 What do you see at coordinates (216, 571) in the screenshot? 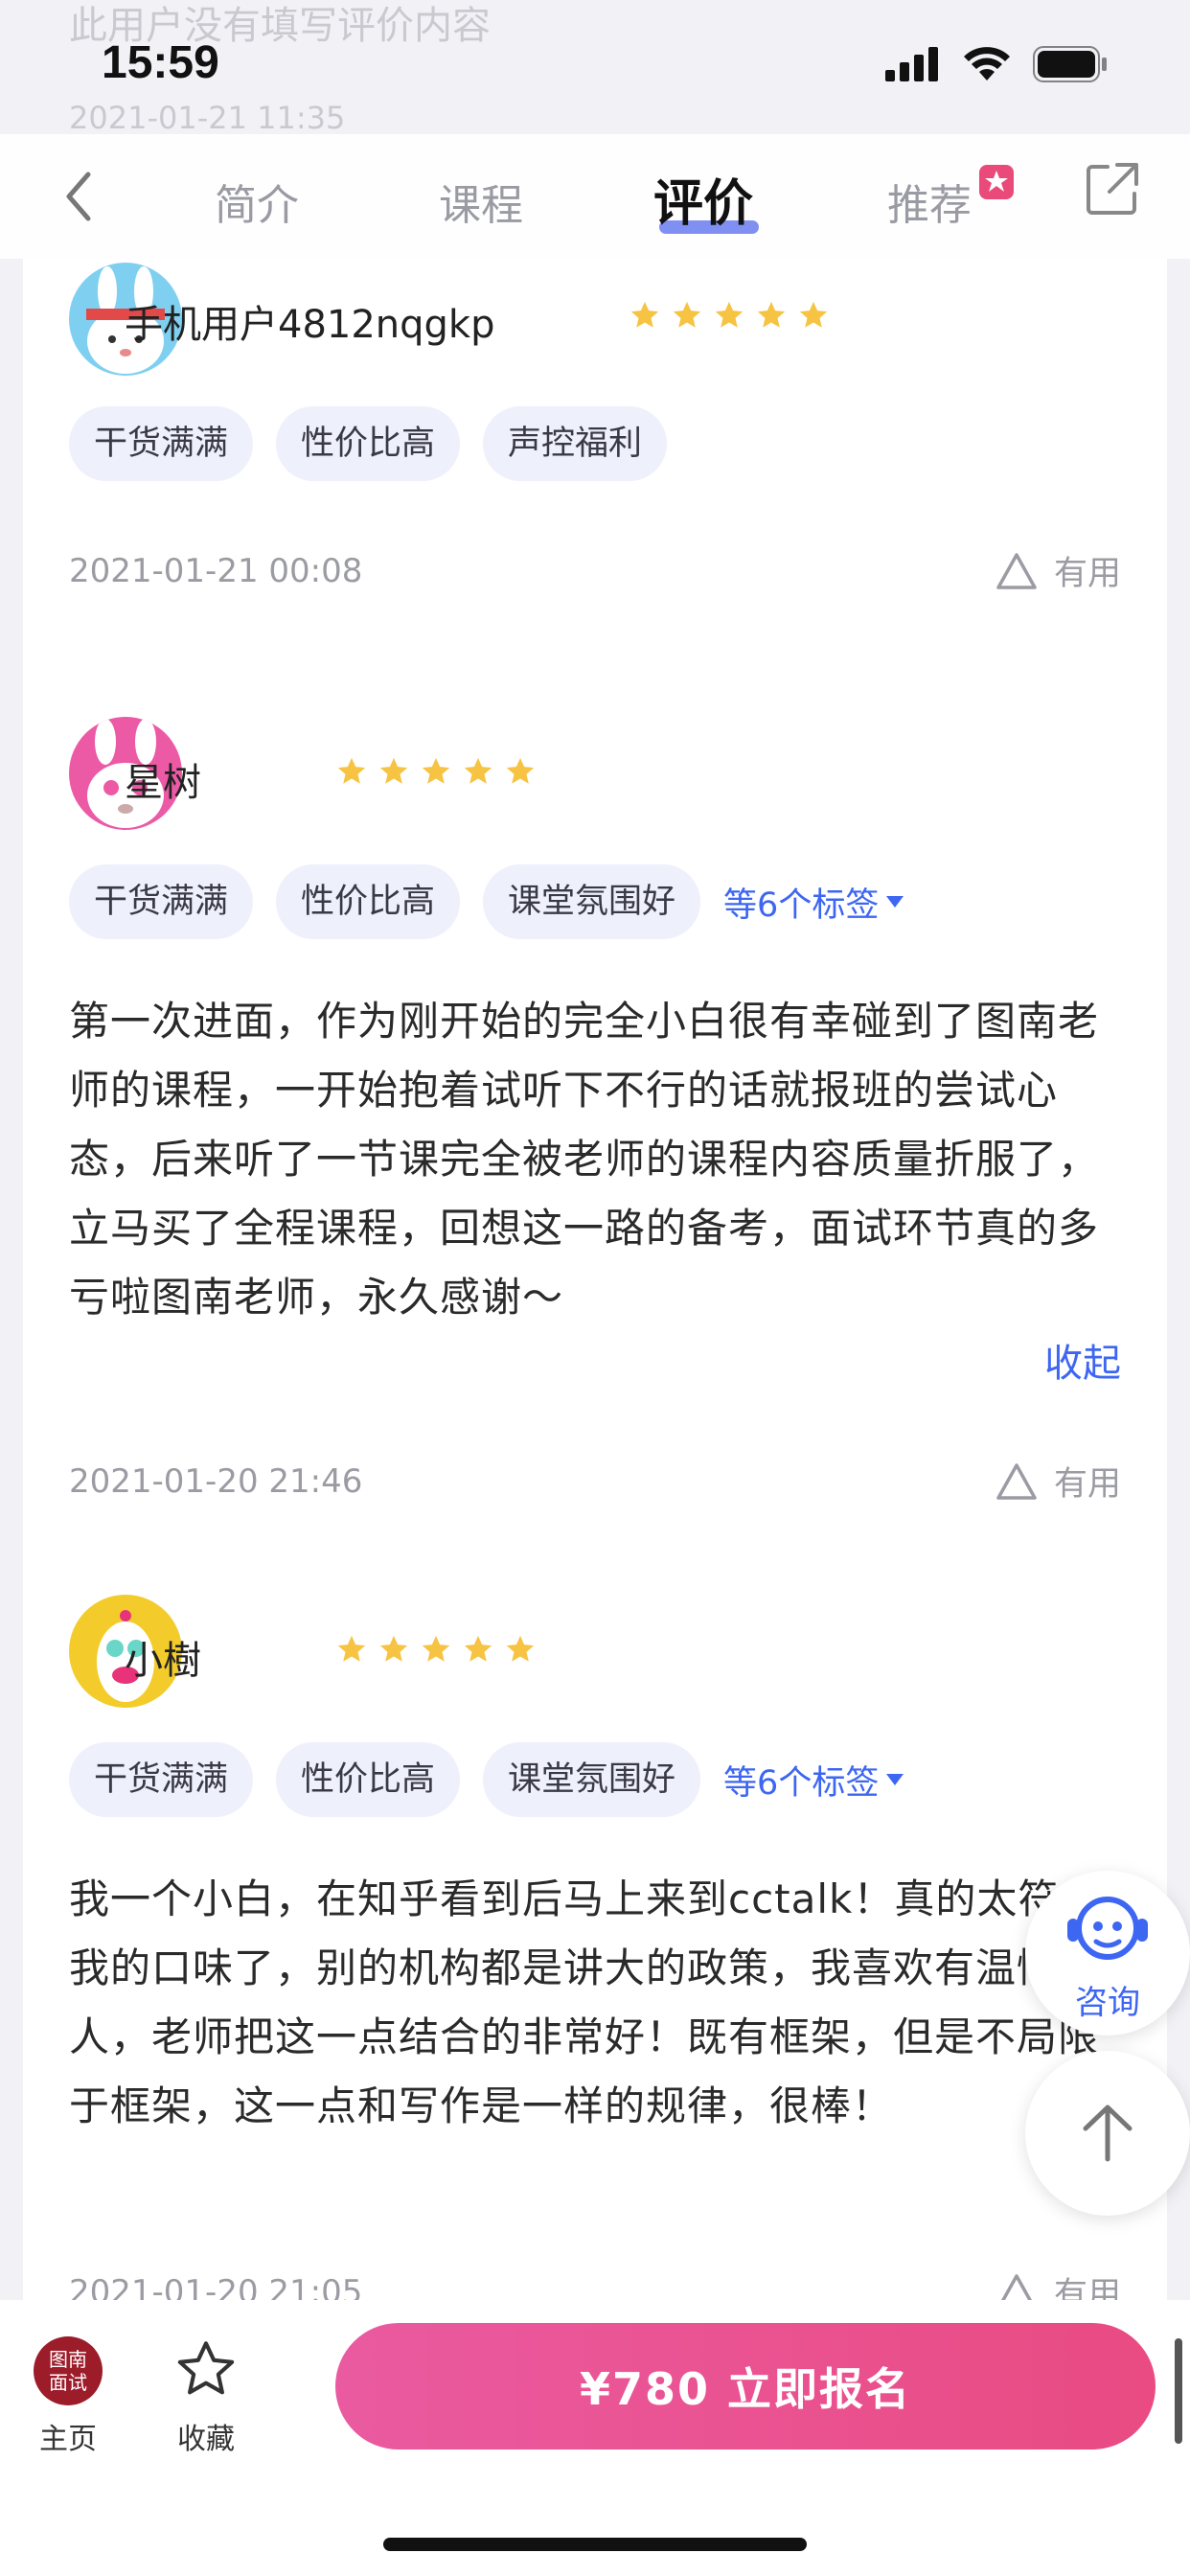
I see `review-date: 2021-01-21 00:08` at bounding box center [216, 571].